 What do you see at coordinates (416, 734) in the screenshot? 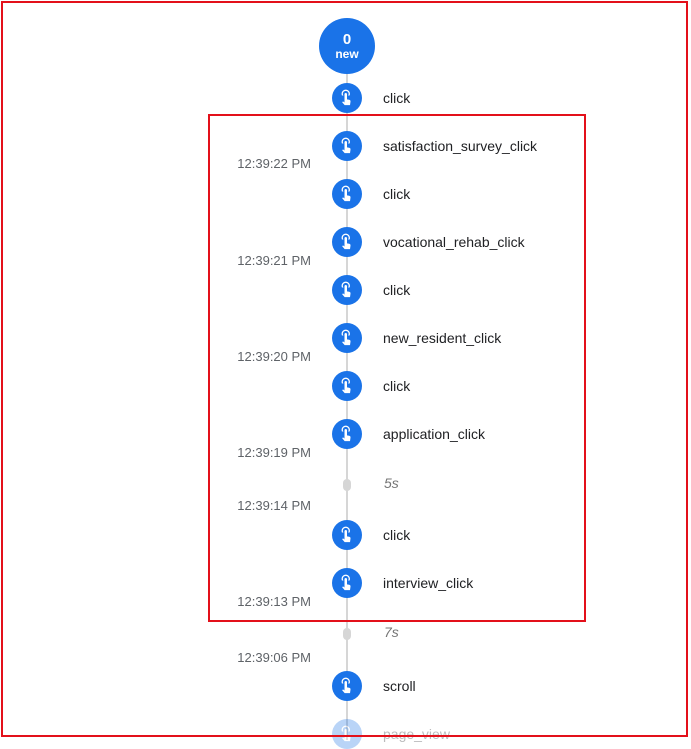
I see `event-label: page_view` at bounding box center [416, 734].